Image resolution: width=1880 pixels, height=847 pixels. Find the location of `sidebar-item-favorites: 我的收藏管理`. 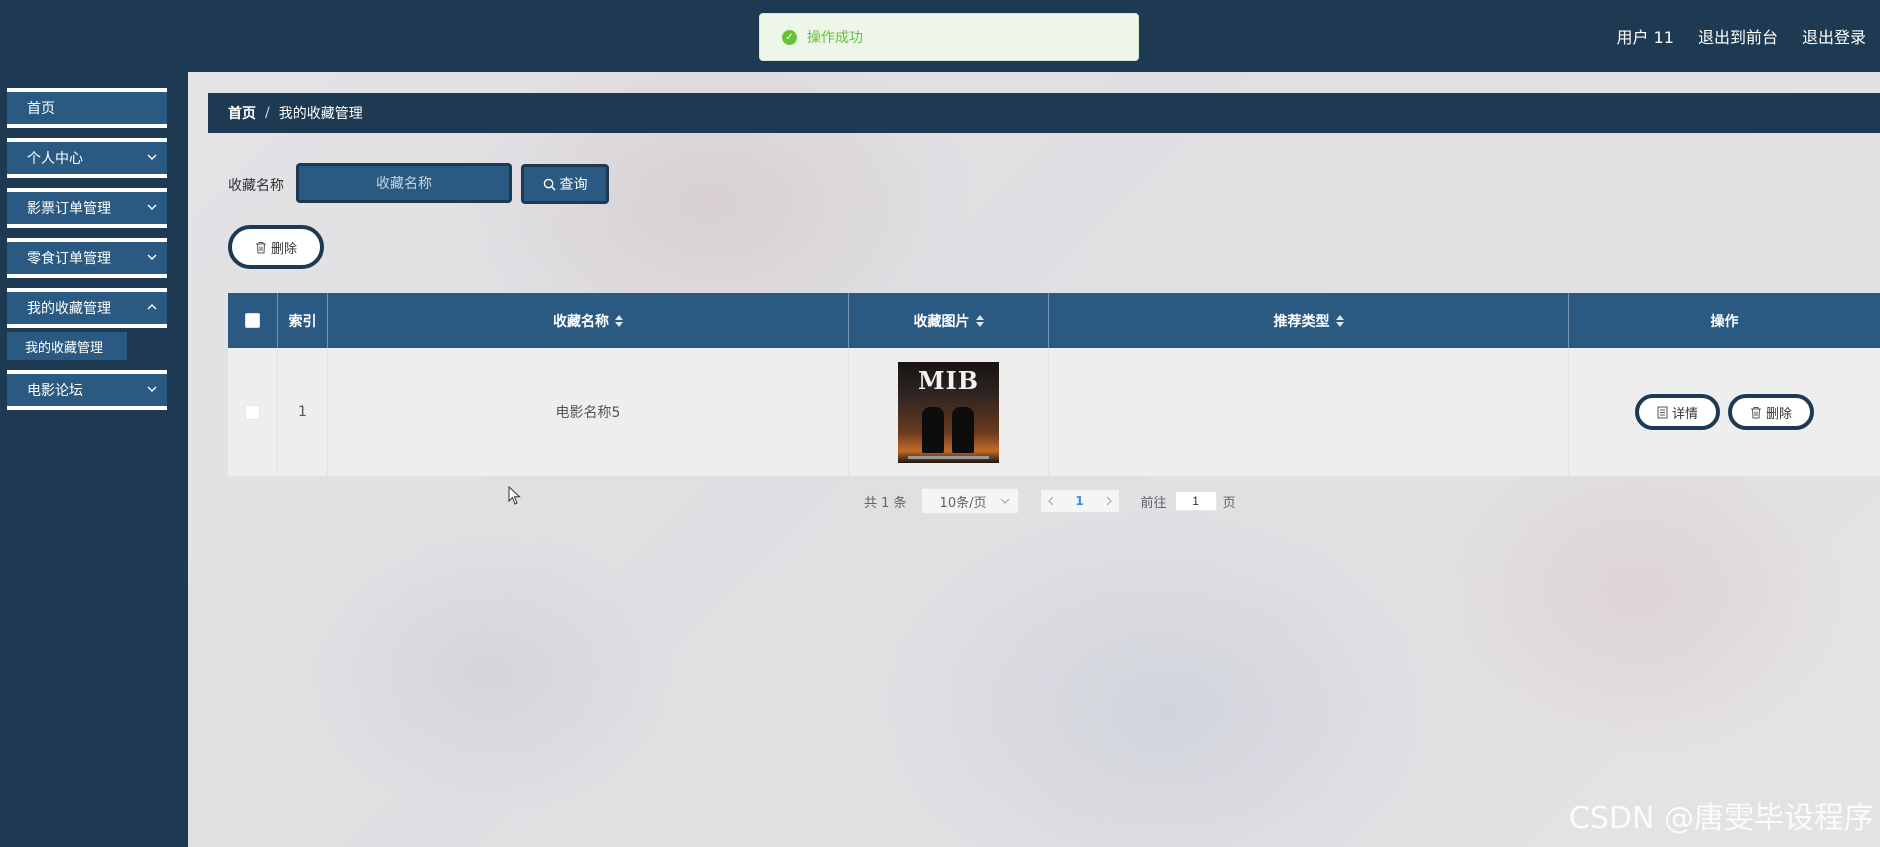

sidebar-item-favorites: 我的收藏管理 is located at coordinates (87, 308).